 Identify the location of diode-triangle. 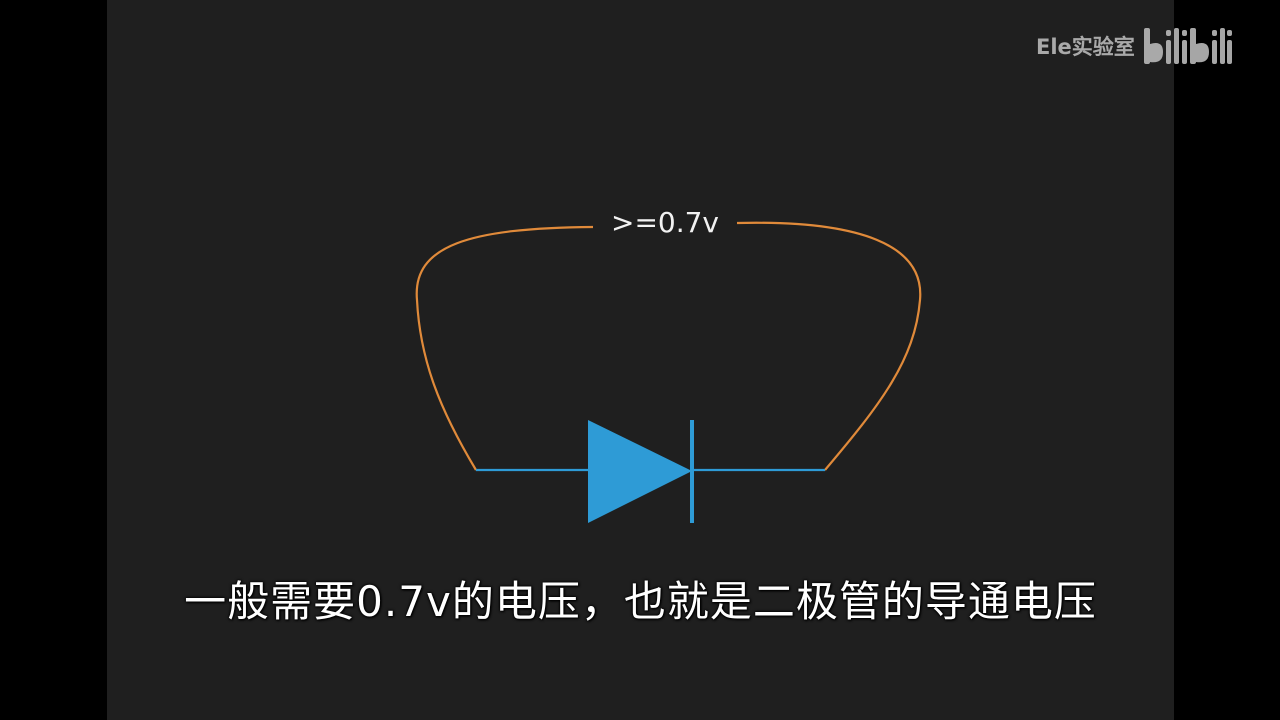
(640, 471).